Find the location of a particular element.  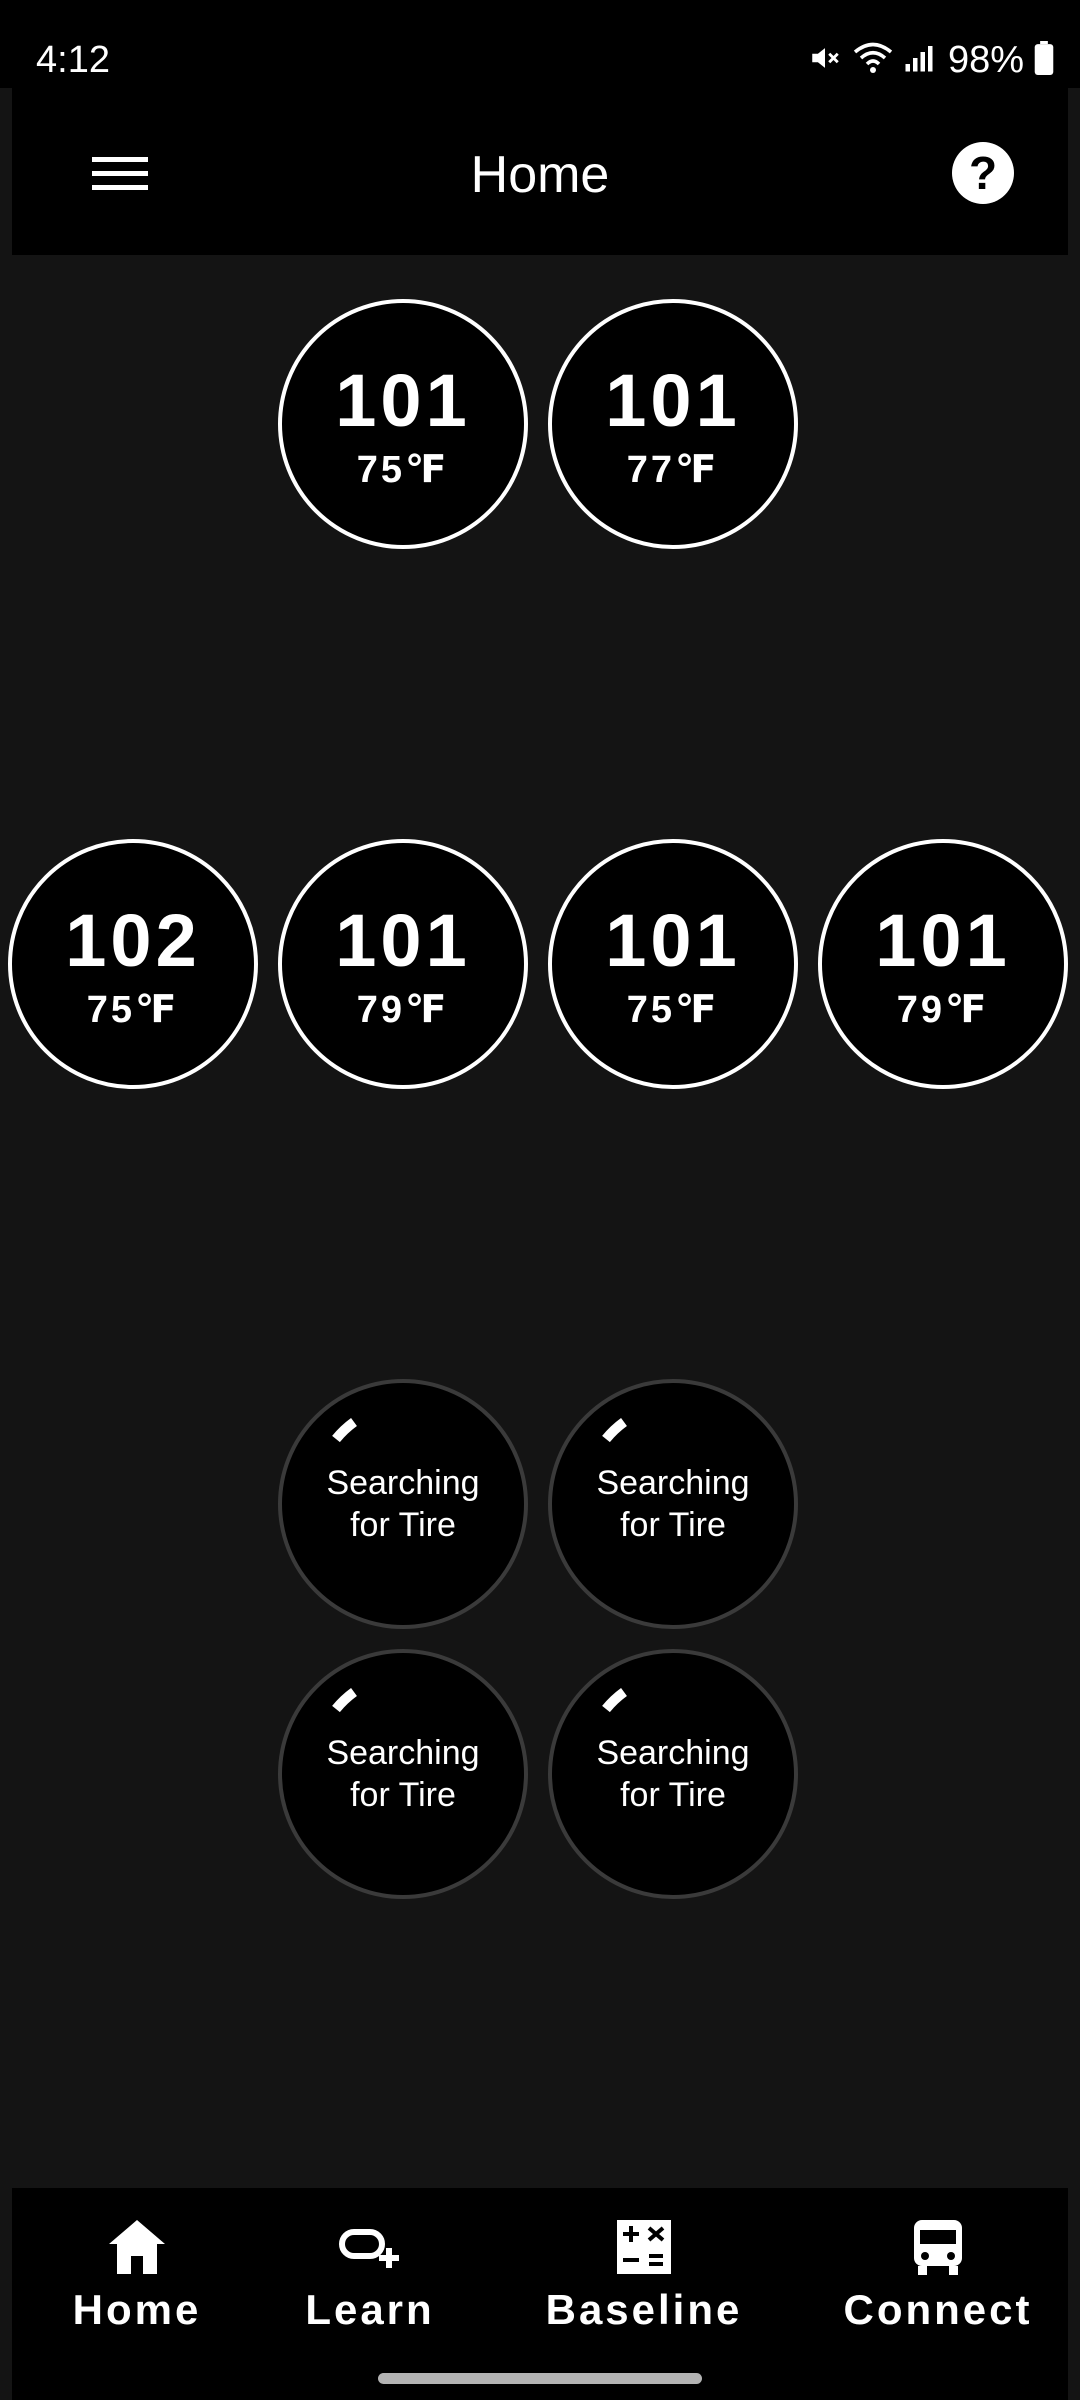

gesture-home-indicator is located at coordinates (540, 2378).